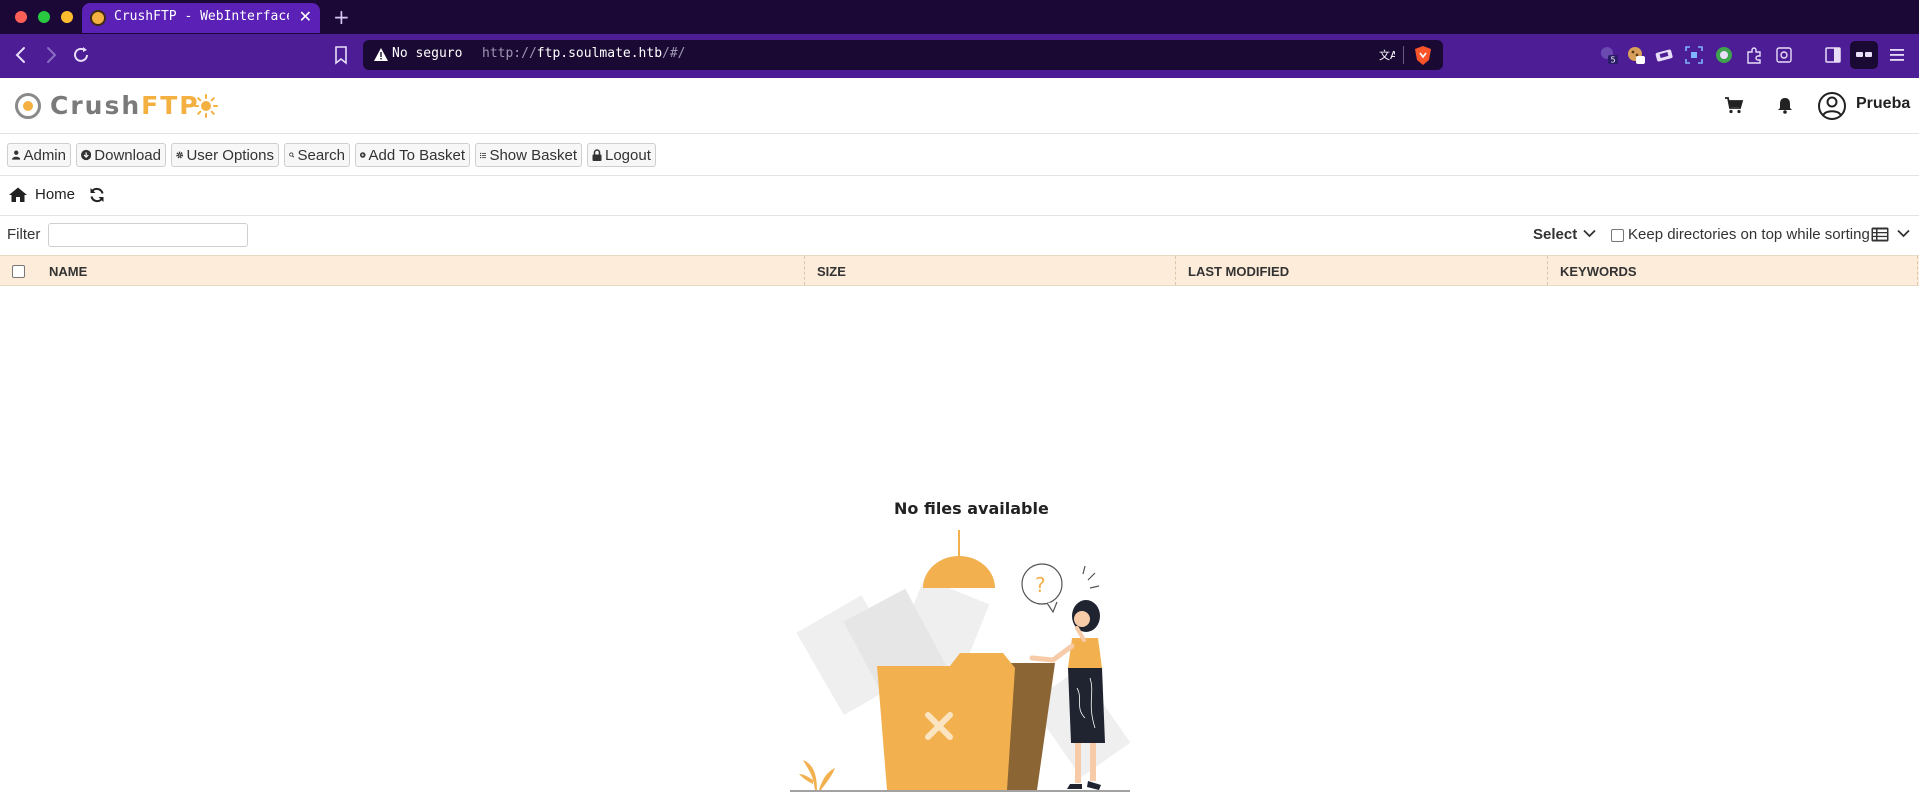 The height and width of the screenshot is (801, 1919). I want to click on add-to-basket-button-label: Add To Basket, so click(416, 155).